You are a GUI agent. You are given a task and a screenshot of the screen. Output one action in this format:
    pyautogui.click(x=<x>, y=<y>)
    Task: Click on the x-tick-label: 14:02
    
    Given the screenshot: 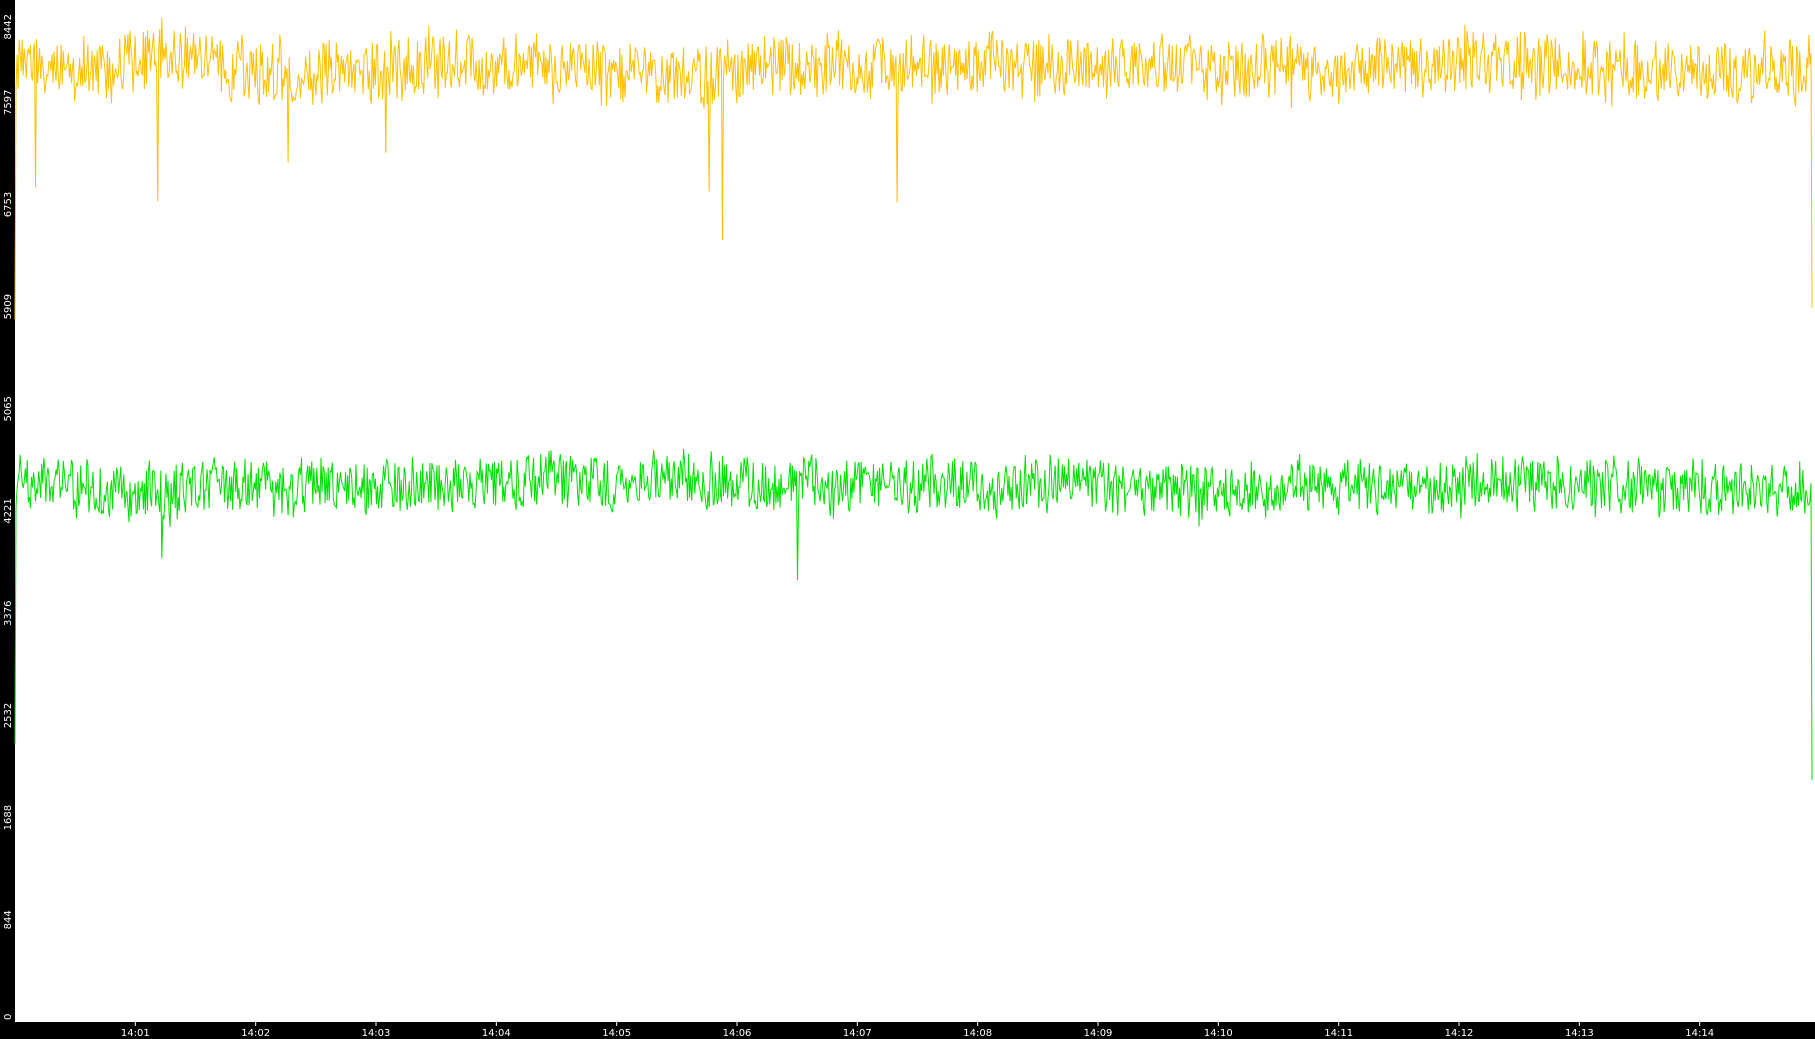 What is the action you would take?
    pyautogui.click(x=255, y=1033)
    